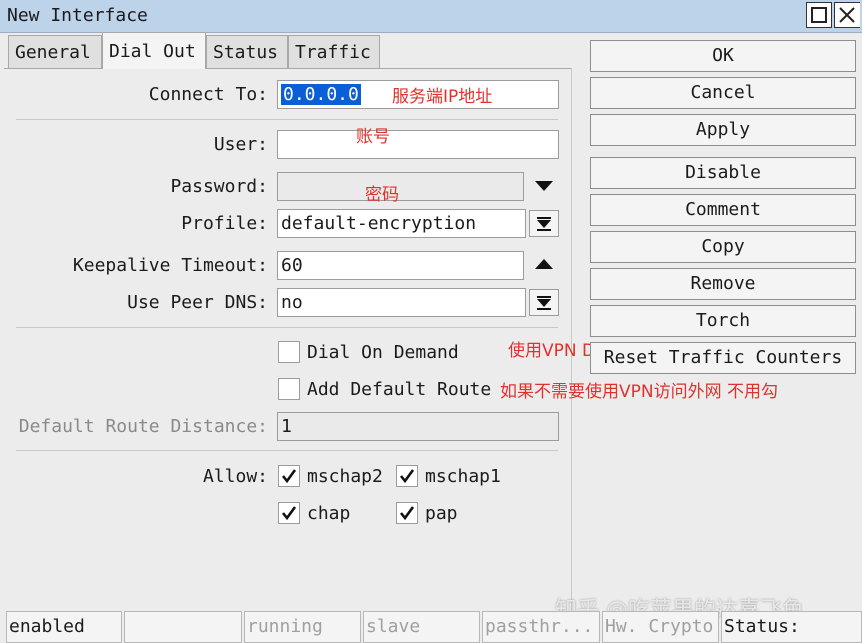  Describe the element at coordinates (723, 247) in the screenshot. I see `copy-button: Copy` at that location.